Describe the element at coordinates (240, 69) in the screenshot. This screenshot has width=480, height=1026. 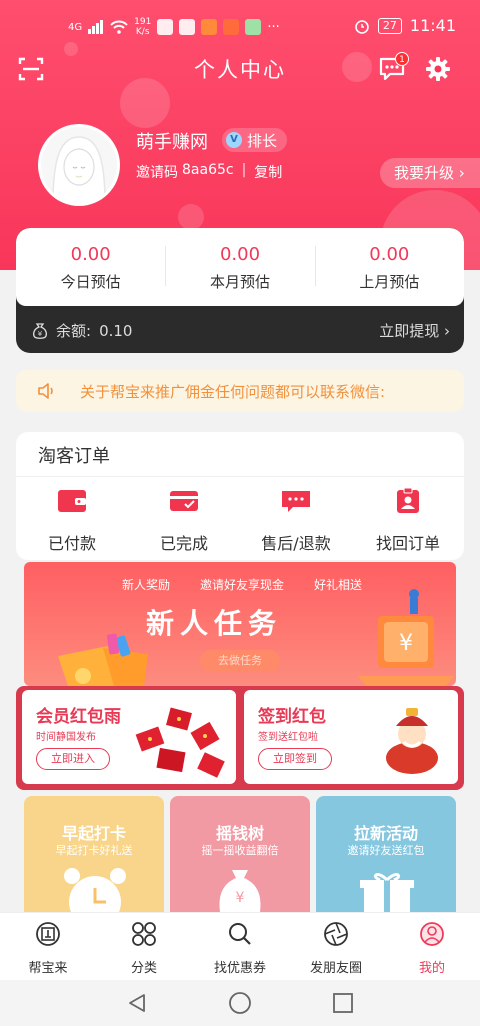
I see `top-bar: 个人中心 1` at that location.